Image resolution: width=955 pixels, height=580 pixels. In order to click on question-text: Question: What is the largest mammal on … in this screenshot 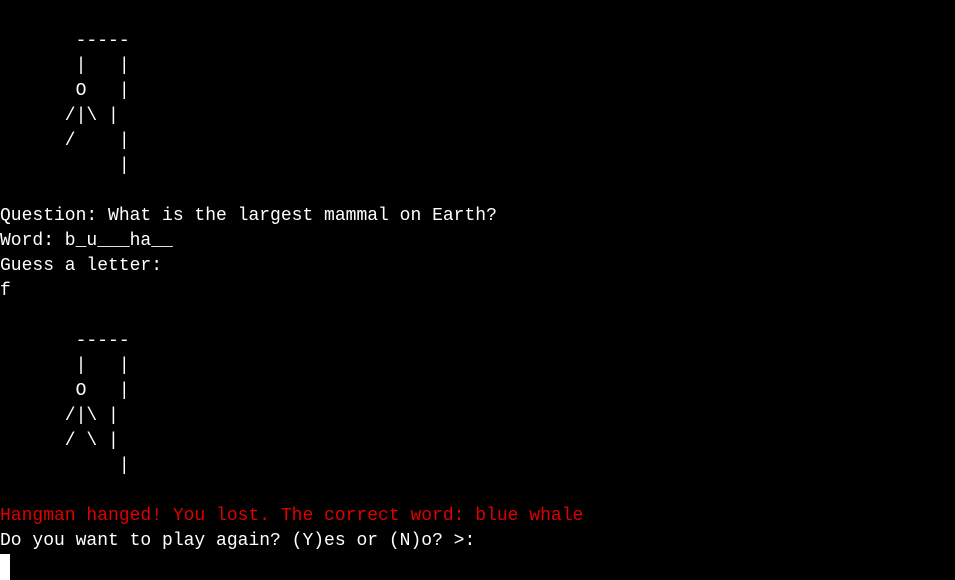, I will do `click(248, 216)`.